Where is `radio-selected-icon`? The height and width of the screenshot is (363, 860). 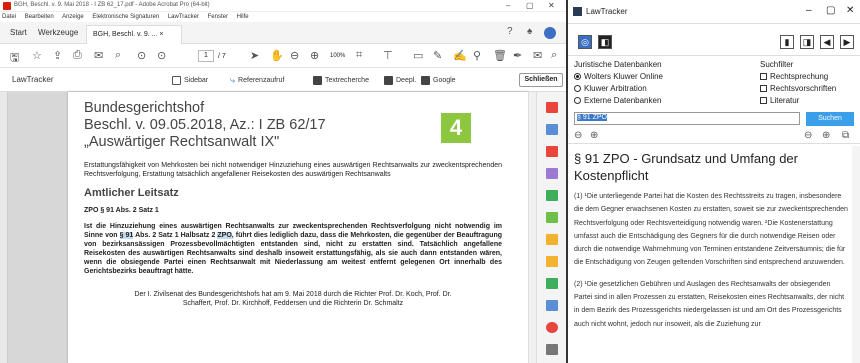
radio-selected-icon is located at coordinates (577, 76).